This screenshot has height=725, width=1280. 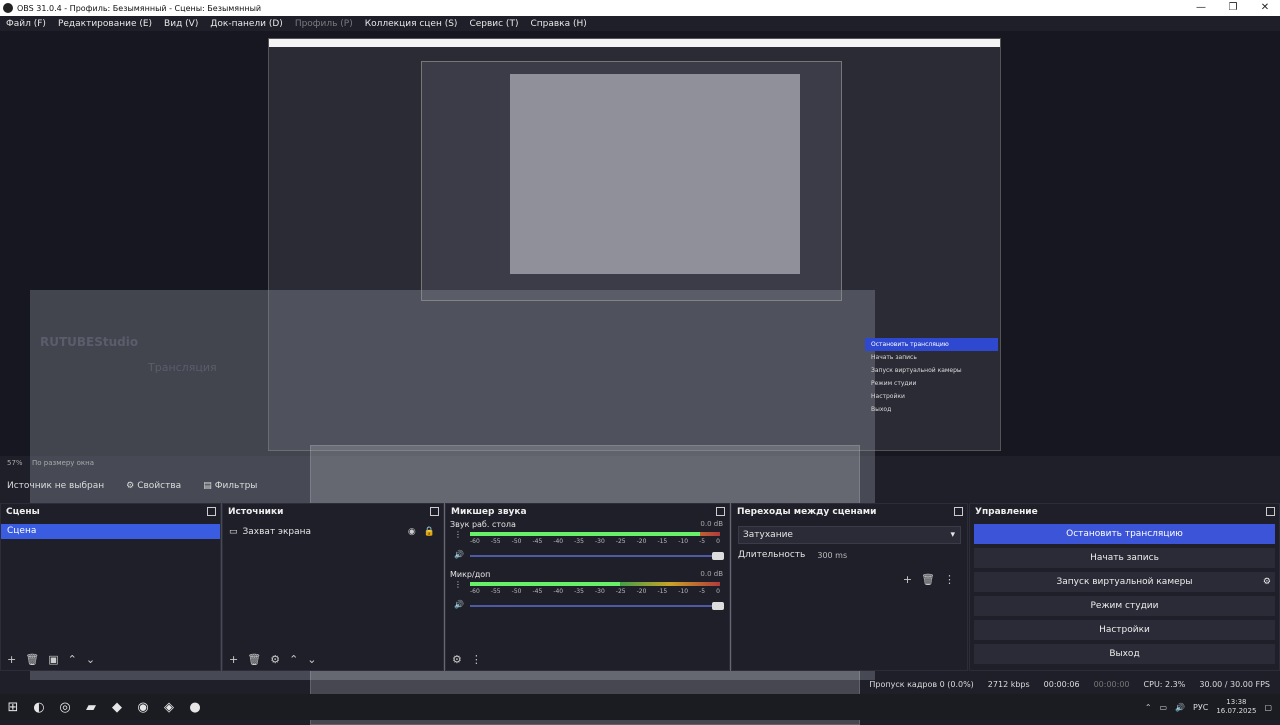 What do you see at coordinates (634, 43) in the screenshot?
I see `nested-titlebar` at bounding box center [634, 43].